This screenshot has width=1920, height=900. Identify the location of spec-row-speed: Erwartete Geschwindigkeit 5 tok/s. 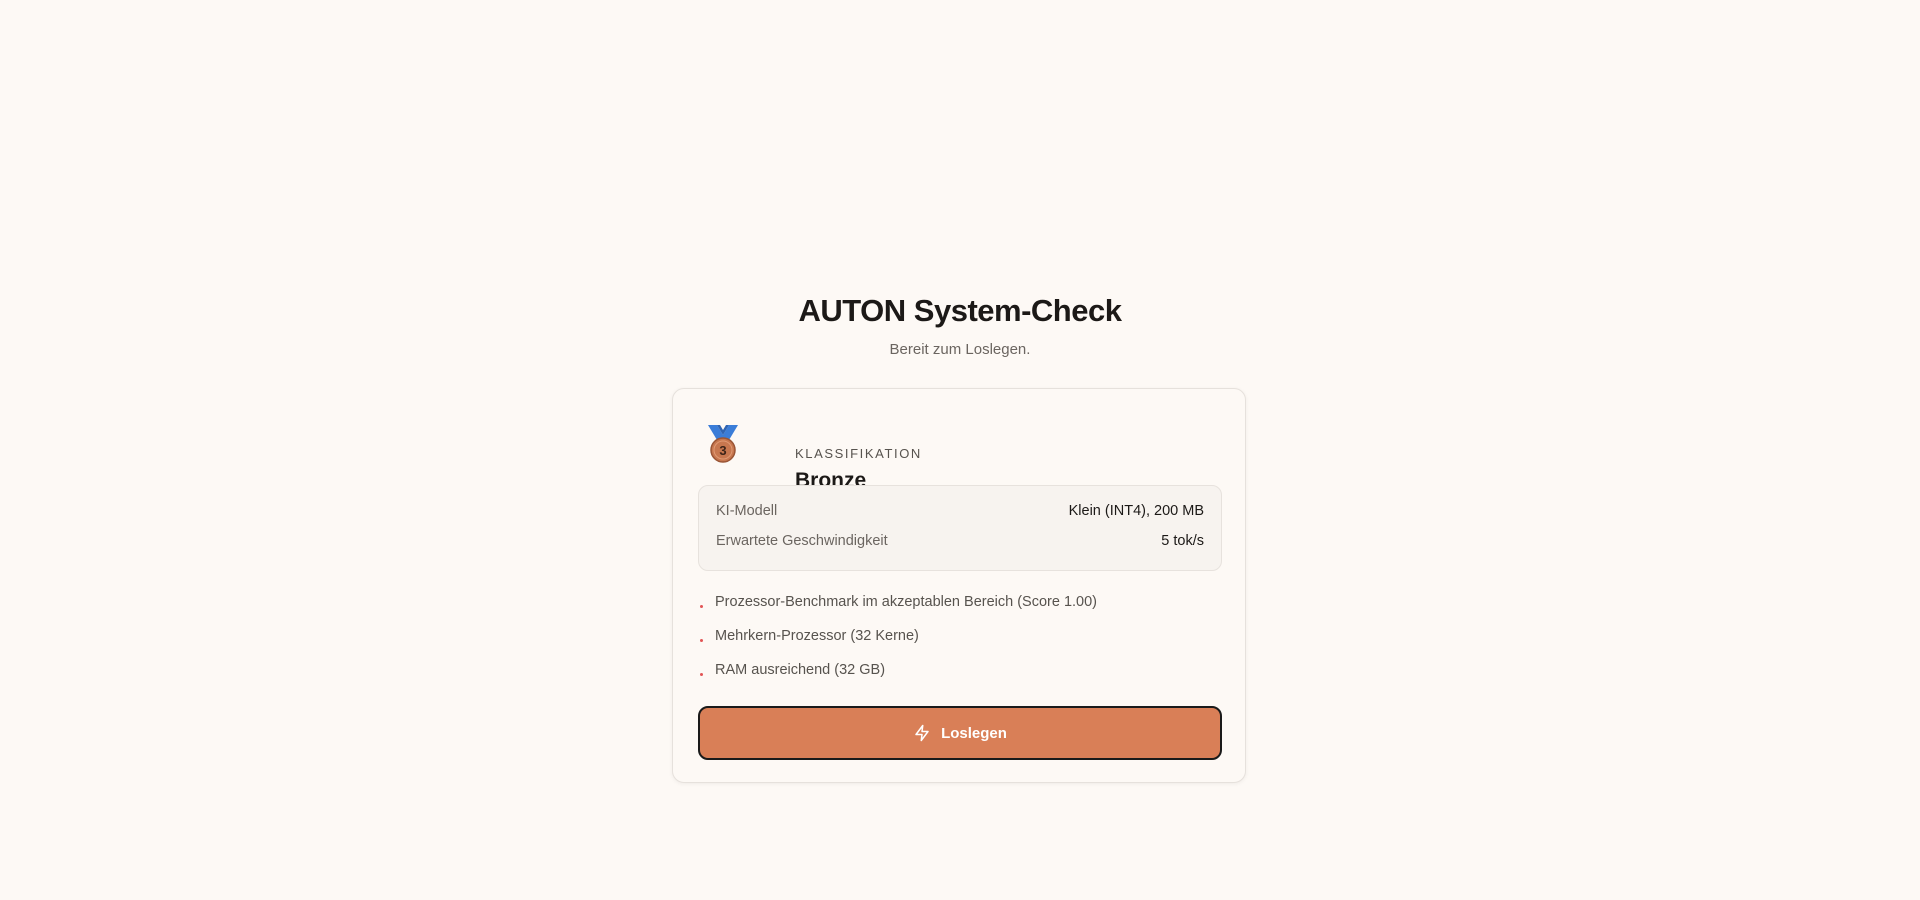
(960, 543).